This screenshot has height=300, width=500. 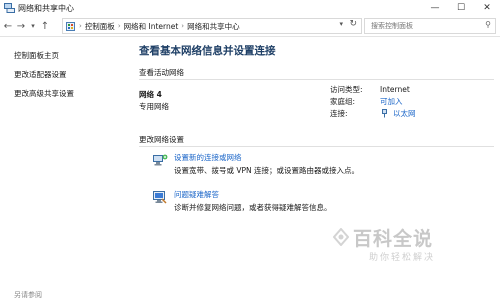 I want to click on page-title: 查看基本网络信息并设置连接, so click(x=207, y=51).